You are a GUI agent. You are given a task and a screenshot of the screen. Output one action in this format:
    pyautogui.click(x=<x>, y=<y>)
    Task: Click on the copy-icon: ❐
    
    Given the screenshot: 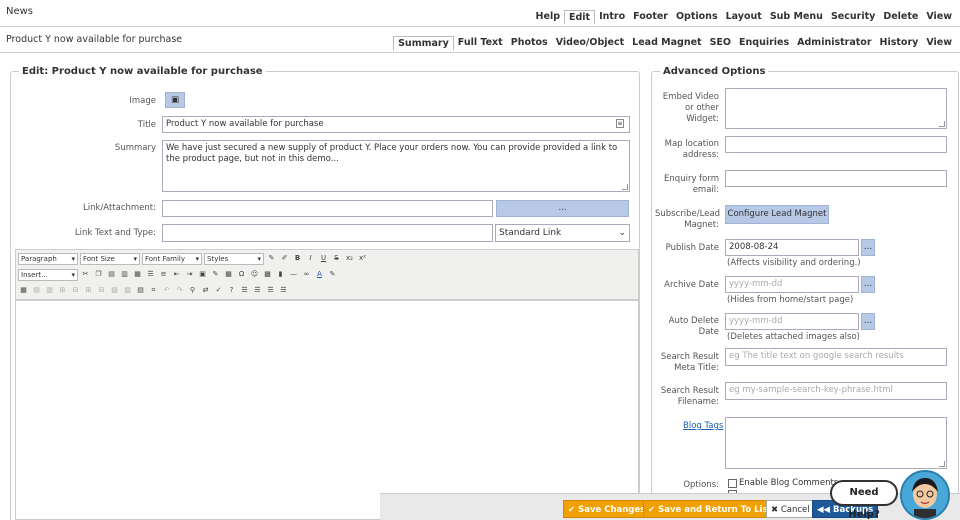 What is the action you would take?
    pyautogui.click(x=98, y=274)
    